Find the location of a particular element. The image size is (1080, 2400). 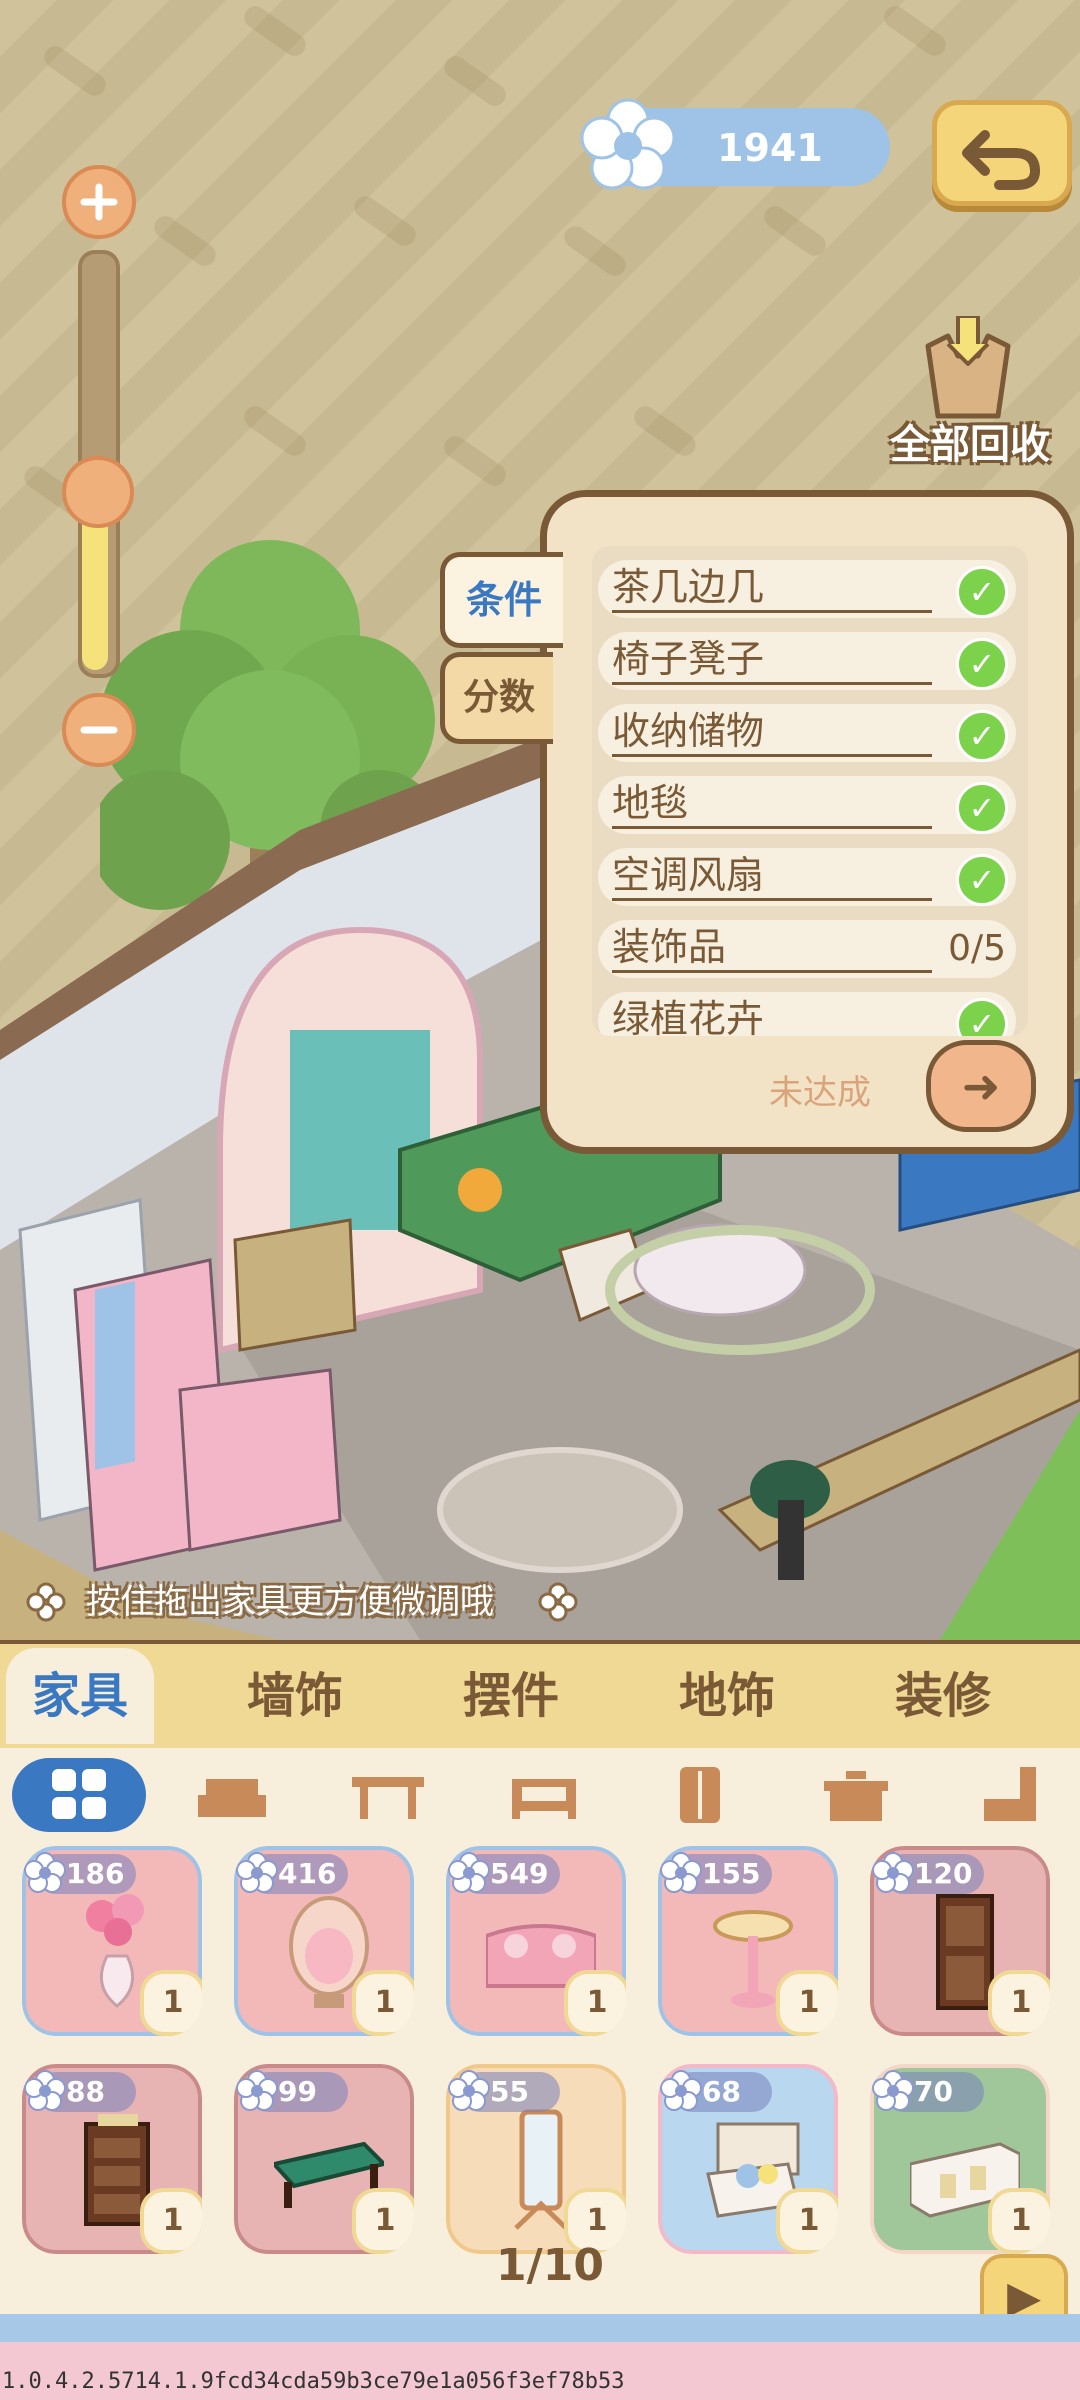

condition-row: 空调风扇 ✓ is located at coordinates (807, 877).